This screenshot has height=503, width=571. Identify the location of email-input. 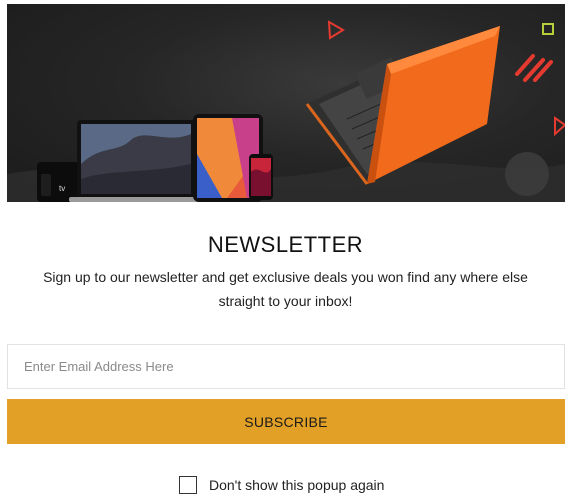
(286, 366).